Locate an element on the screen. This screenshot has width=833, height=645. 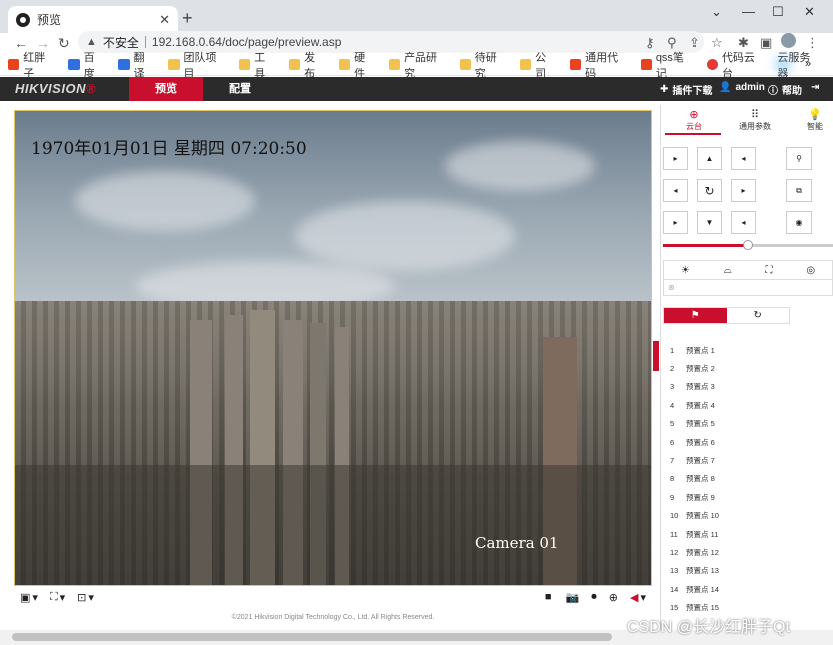
tab-title: 预览 is located at coordinates (49, 20).